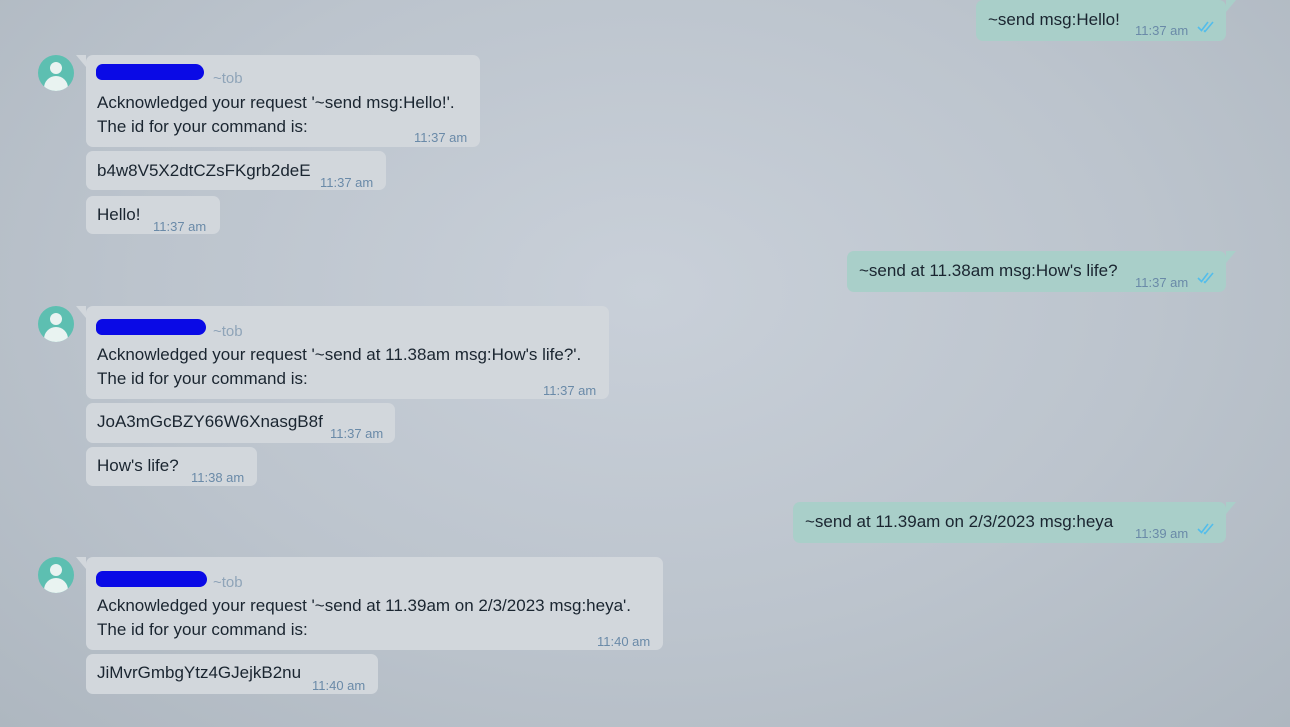 This screenshot has height=727, width=1290. I want to click on incoming-message: How's life? 11:38 am, so click(171, 466).